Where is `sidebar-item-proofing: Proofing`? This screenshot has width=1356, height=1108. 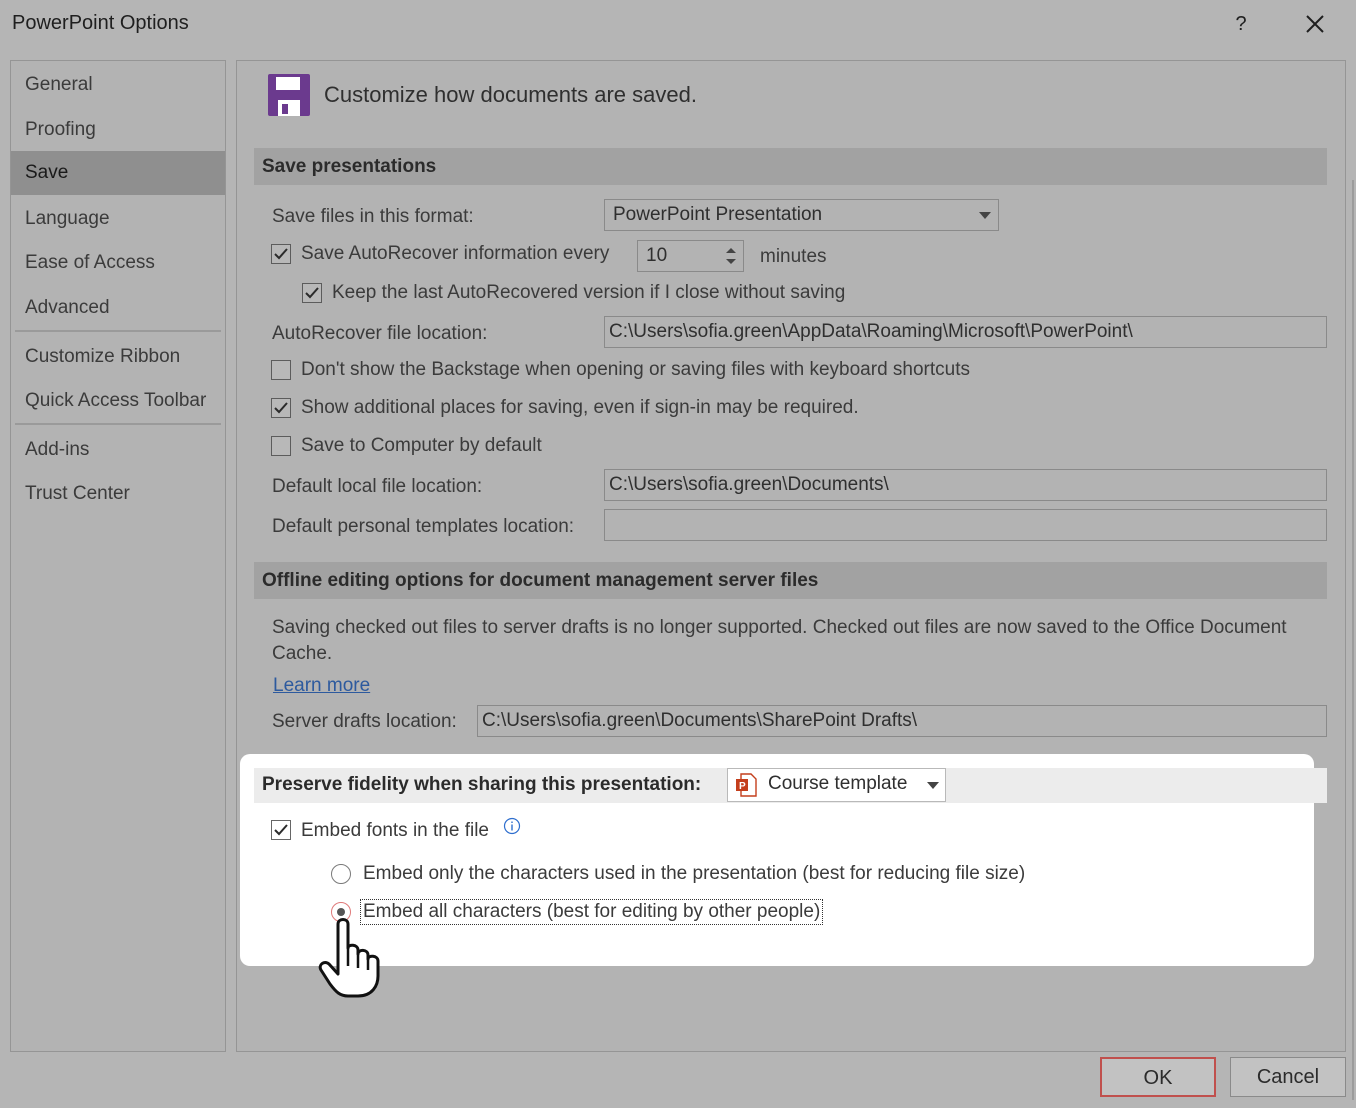
sidebar-item-proofing: Proofing is located at coordinates (118, 130).